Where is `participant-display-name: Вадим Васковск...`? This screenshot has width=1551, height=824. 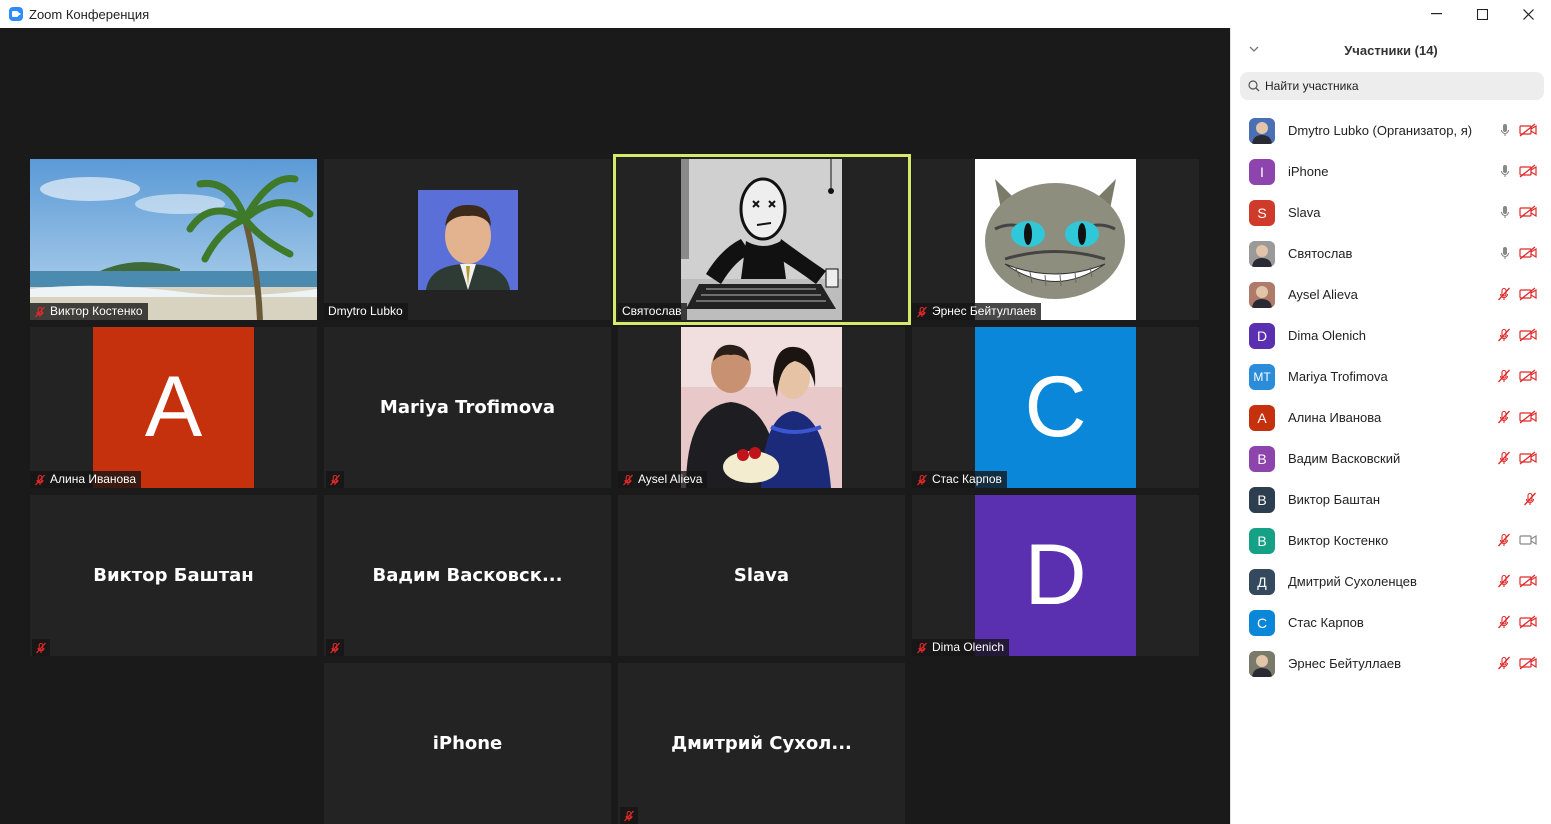 participant-display-name: Вадим Васковск... is located at coordinates (467, 575).